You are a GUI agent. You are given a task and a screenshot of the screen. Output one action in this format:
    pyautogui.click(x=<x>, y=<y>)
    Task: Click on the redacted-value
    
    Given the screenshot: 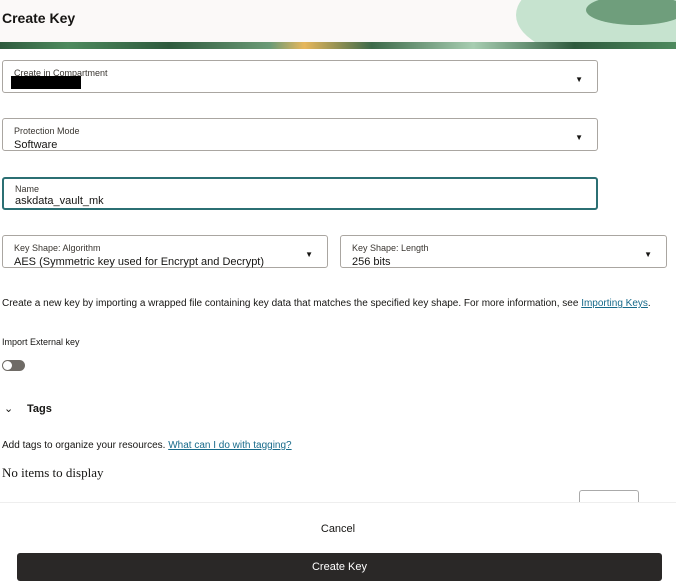 What is the action you would take?
    pyautogui.click(x=46, y=82)
    